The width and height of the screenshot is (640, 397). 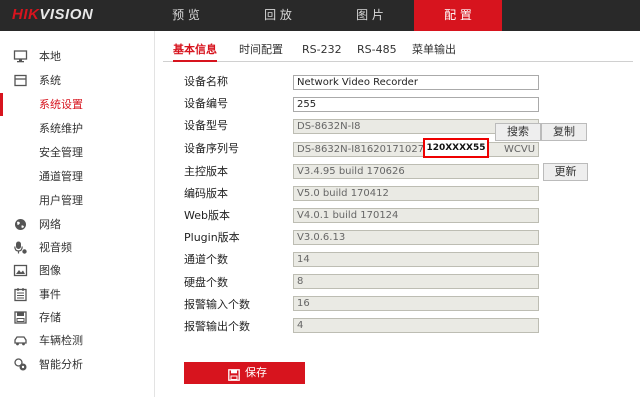 I want to click on alarm-output-count-label: 报警输出个数, so click(x=217, y=326).